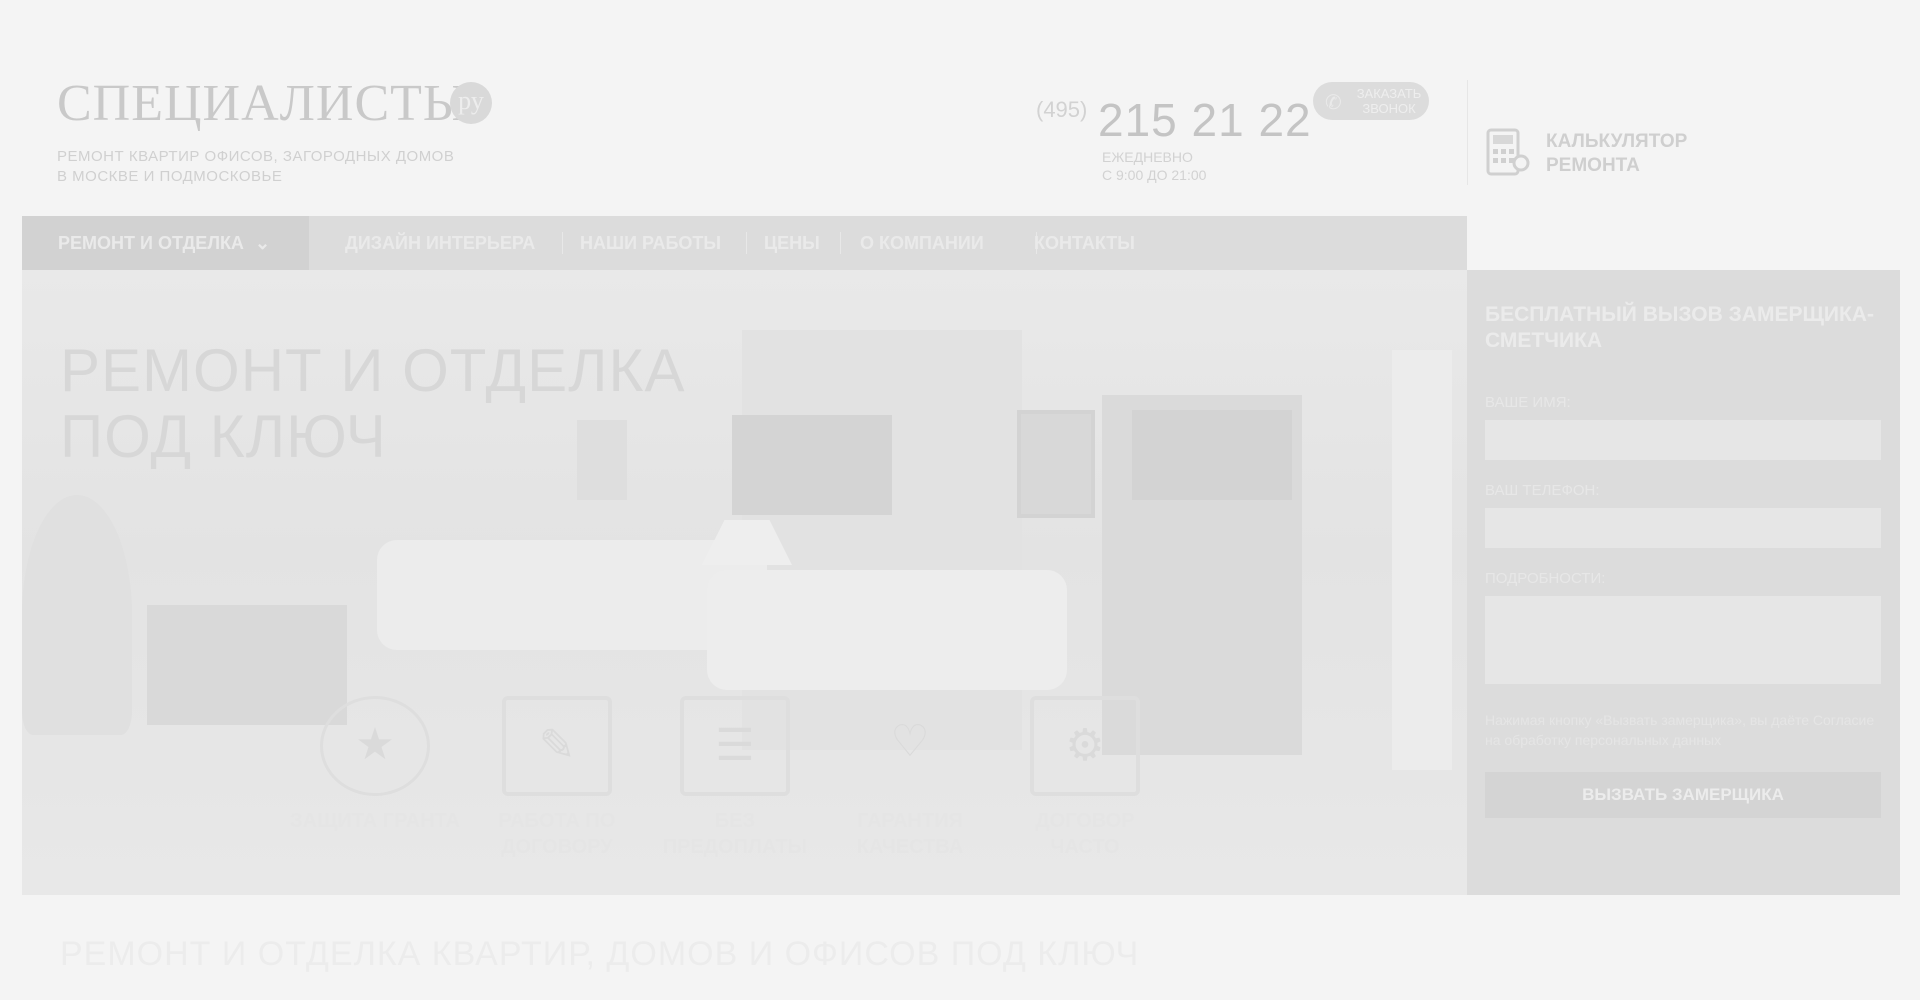 The image size is (1920, 1000). Describe the element at coordinates (910, 778) in the screenshot. I see `feature-item: ♡ ГАРАНТИЯ КАЧЕСТВА` at that location.